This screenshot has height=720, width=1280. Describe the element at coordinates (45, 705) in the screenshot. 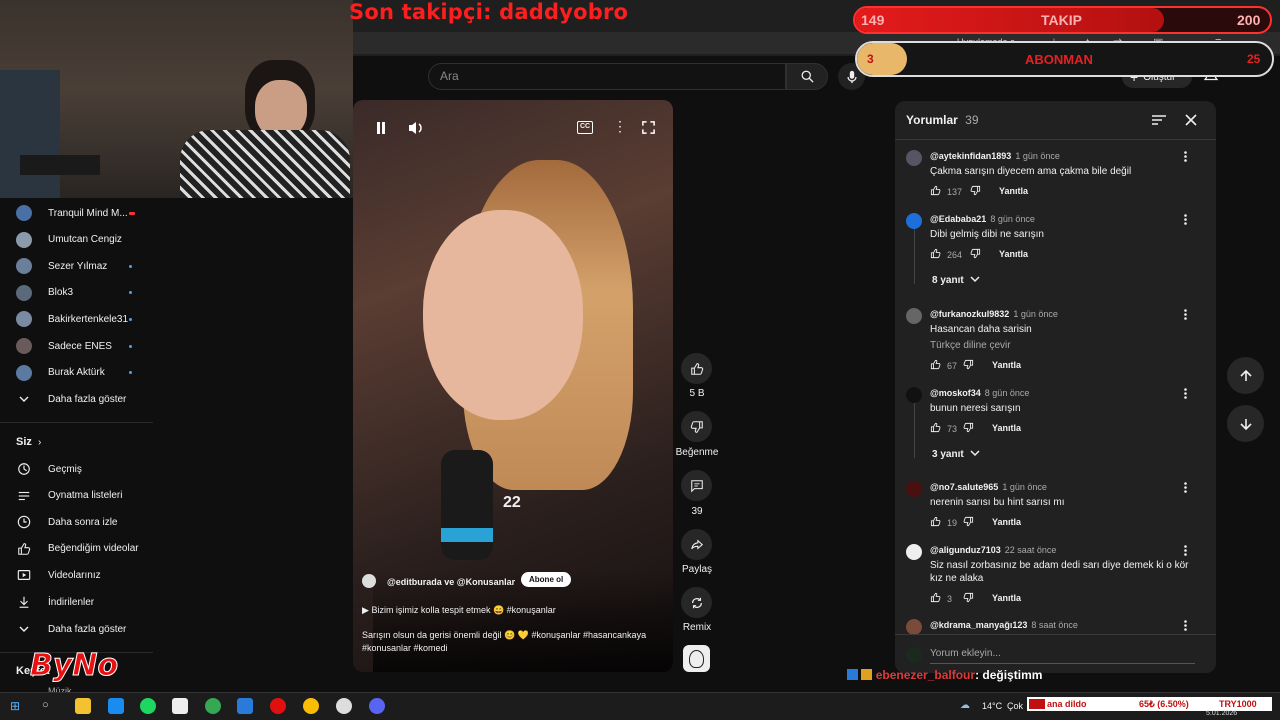

I see `search-circle-icon: ○` at that location.